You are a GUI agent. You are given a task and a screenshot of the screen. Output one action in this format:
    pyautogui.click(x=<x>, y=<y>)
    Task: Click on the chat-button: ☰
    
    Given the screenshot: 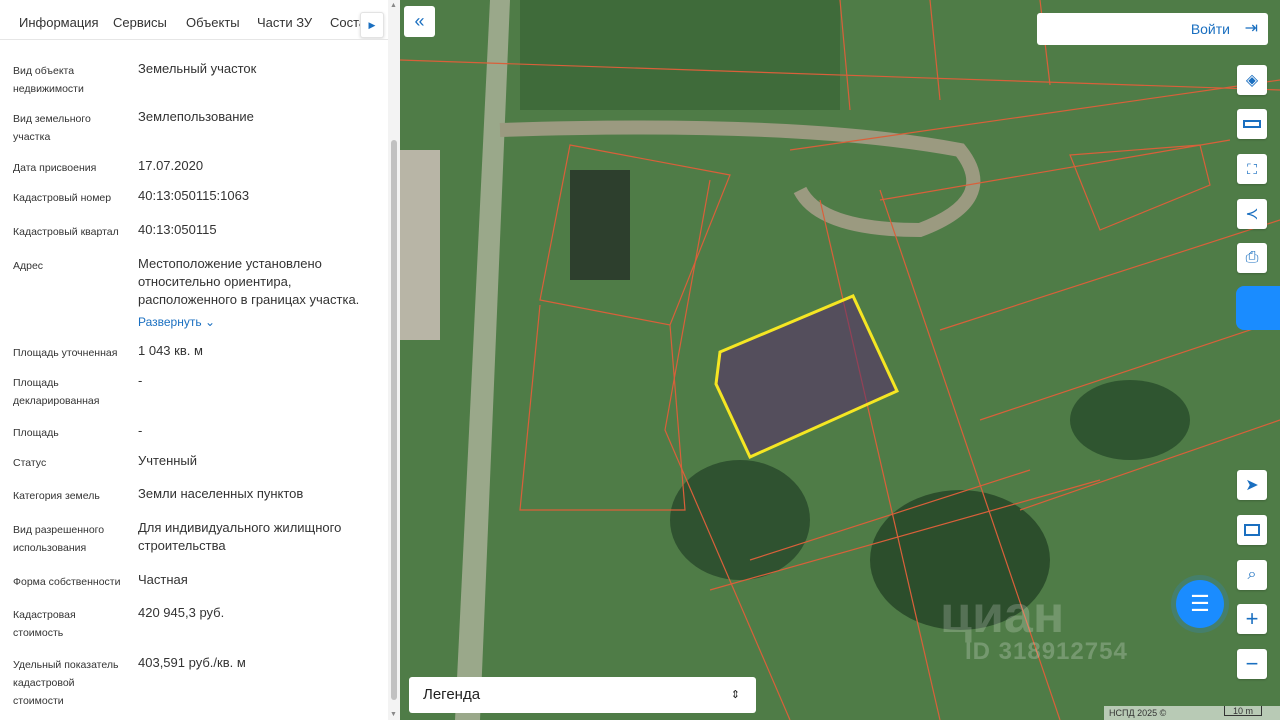 What is the action you would take?
    pyautogui.click(x=1200, y=604)
    